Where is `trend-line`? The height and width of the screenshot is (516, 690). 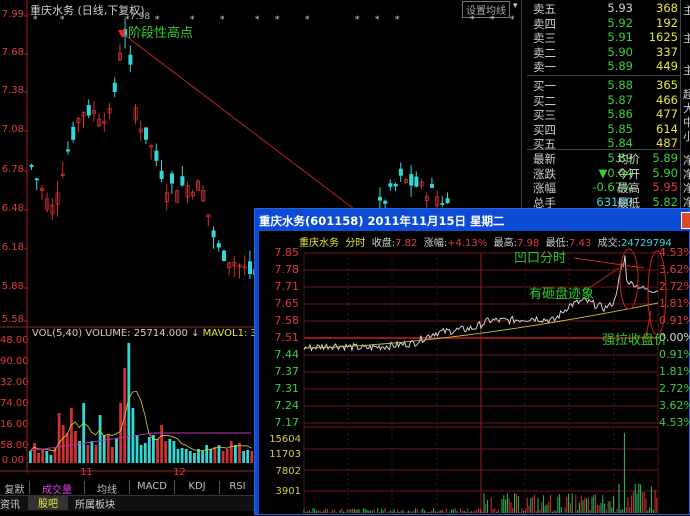 trend-line is located at coordinates (240, 122).